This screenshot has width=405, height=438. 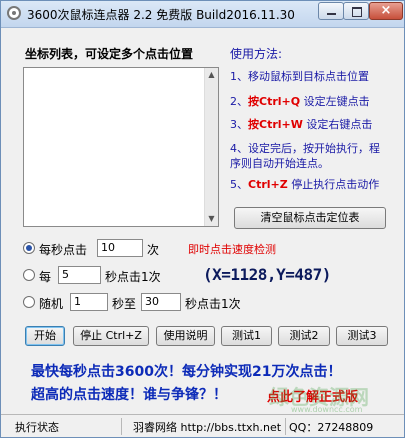 What do you see at coordinates (211, 147) in the screenshot?
I see `list-scrollbar: ▲ ▼` at bounding box center [211, 147].